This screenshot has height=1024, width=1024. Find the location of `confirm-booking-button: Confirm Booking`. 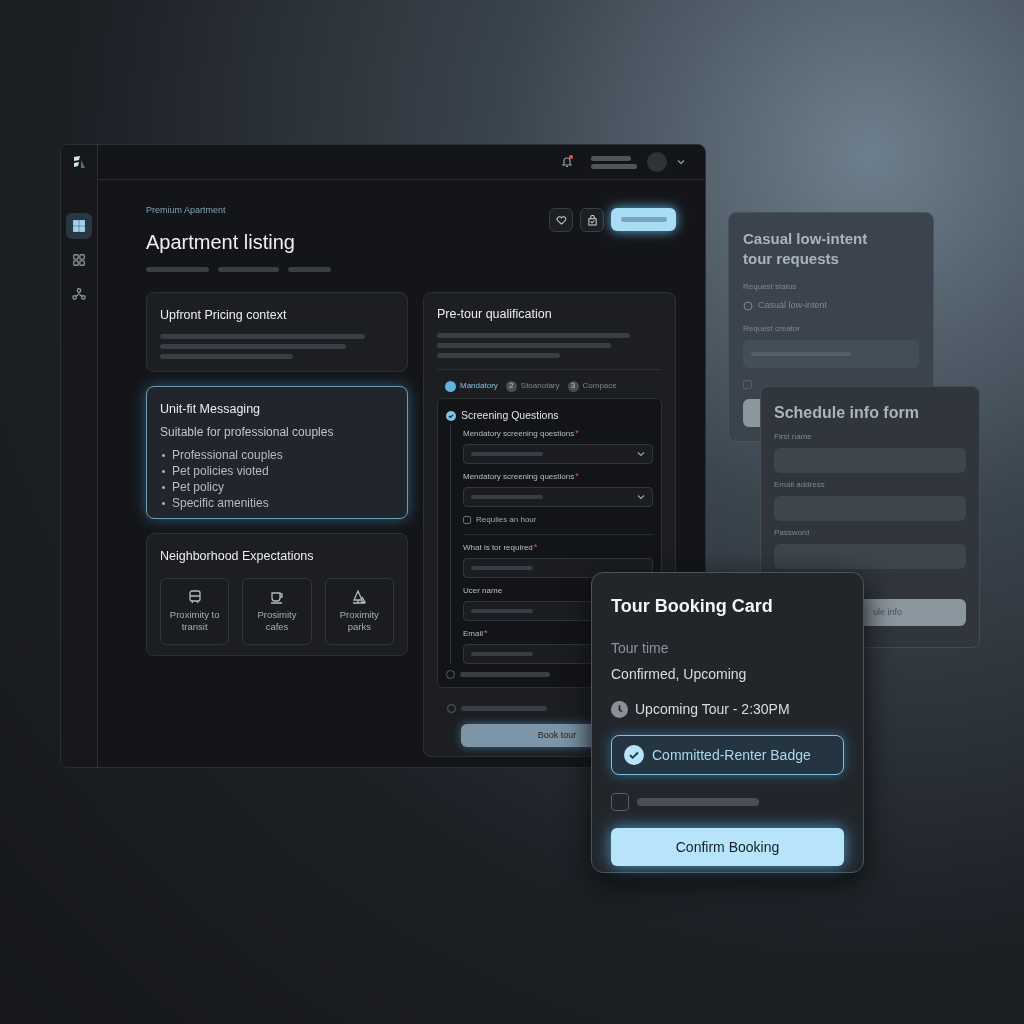

confirm-booking-button: Confirm Booking is located at coordinates (727, 847).